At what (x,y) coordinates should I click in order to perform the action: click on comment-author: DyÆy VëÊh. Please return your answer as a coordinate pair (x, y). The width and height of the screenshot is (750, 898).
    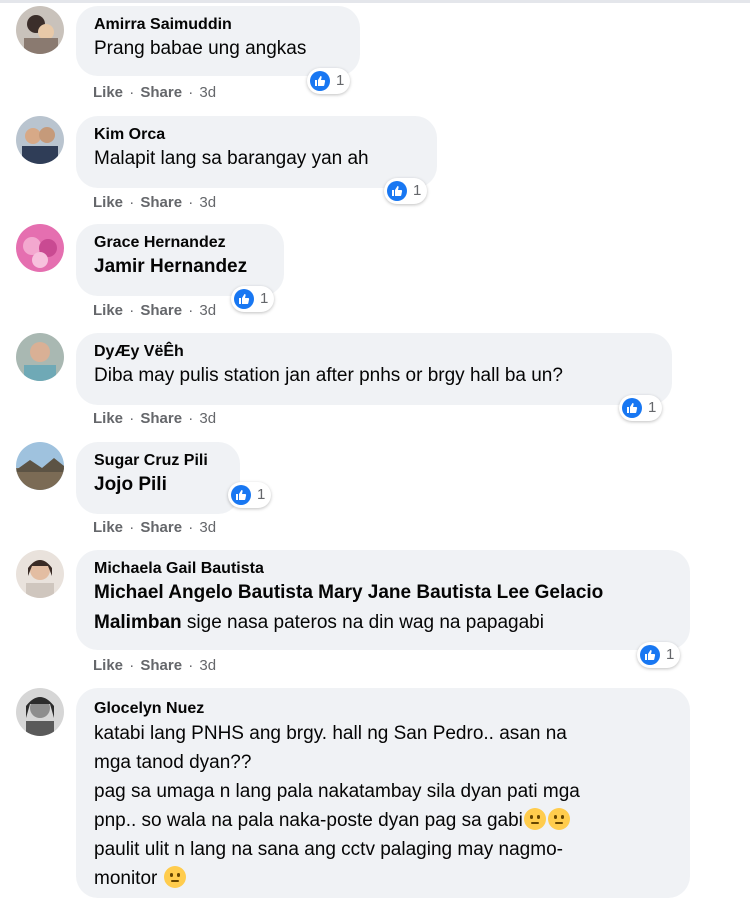
    Looking at the image, I should click on (374, 352).